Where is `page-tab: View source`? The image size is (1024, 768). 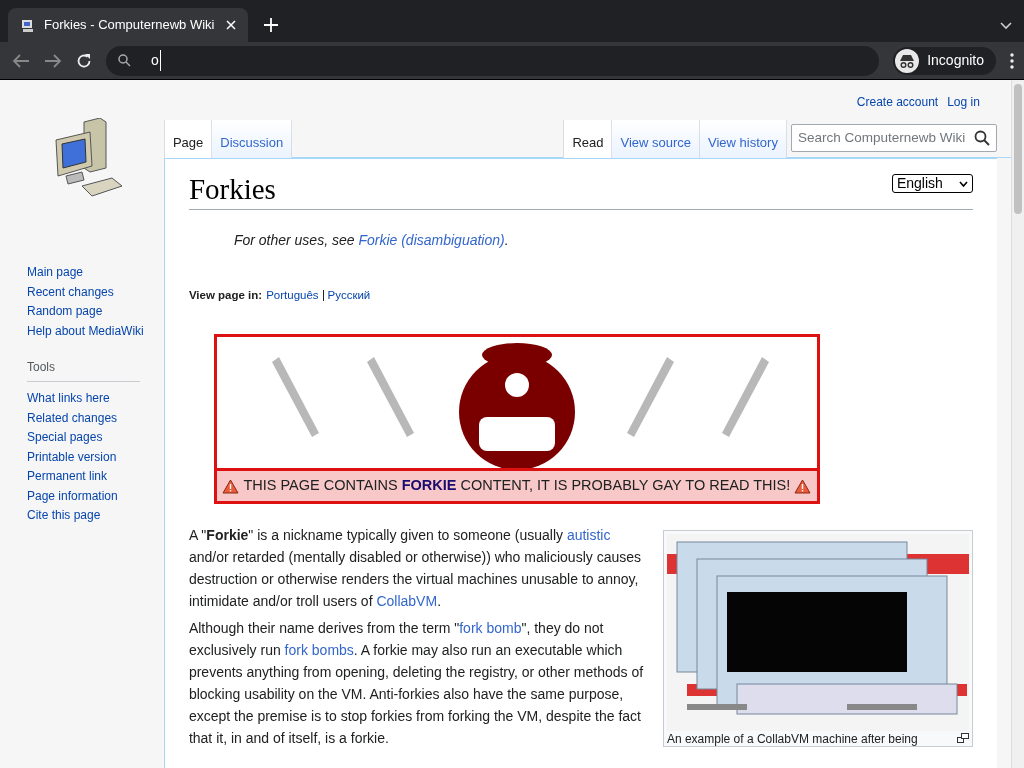
page-tab: View source is located at coordinates (656, 138).